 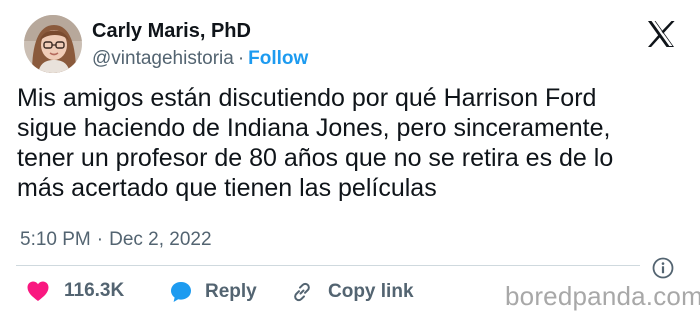 I want to click on heart-icon, so click(x=38, y=291).